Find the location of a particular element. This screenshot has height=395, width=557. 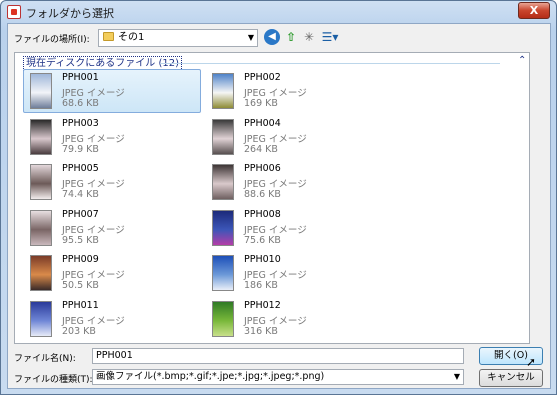

file-item: PPH010 JPEG イメージ 186 KB is located at coordinates (294, 273).